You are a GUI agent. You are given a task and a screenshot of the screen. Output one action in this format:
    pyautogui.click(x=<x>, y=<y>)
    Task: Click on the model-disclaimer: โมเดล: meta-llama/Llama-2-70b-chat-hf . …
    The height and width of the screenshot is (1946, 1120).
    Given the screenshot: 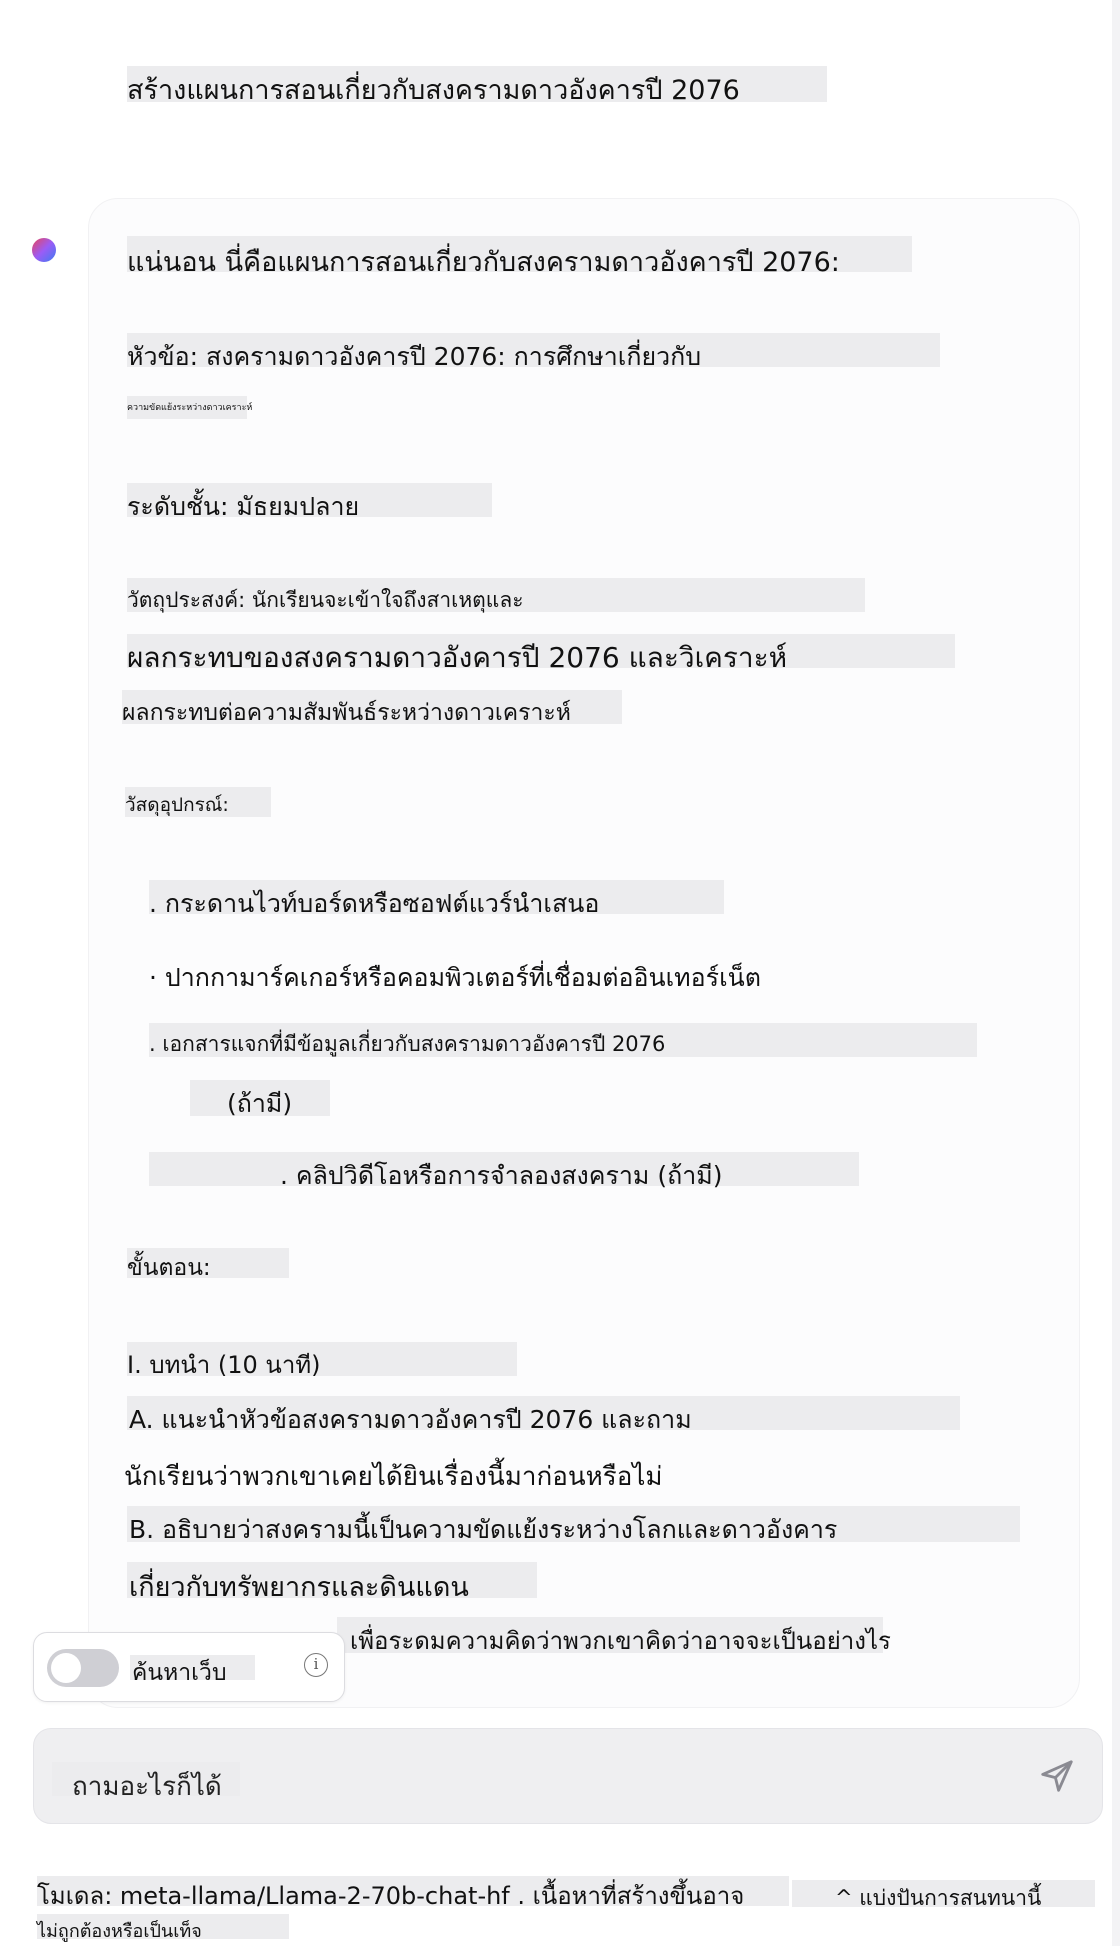 What is the action you would take?
    pyautogui.click(x=391, y=1896)
    